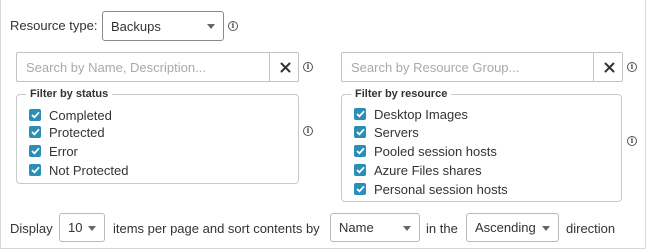 This screenshot has width=648, height=250. I want to click on display-label: Display, so click(31, 228).